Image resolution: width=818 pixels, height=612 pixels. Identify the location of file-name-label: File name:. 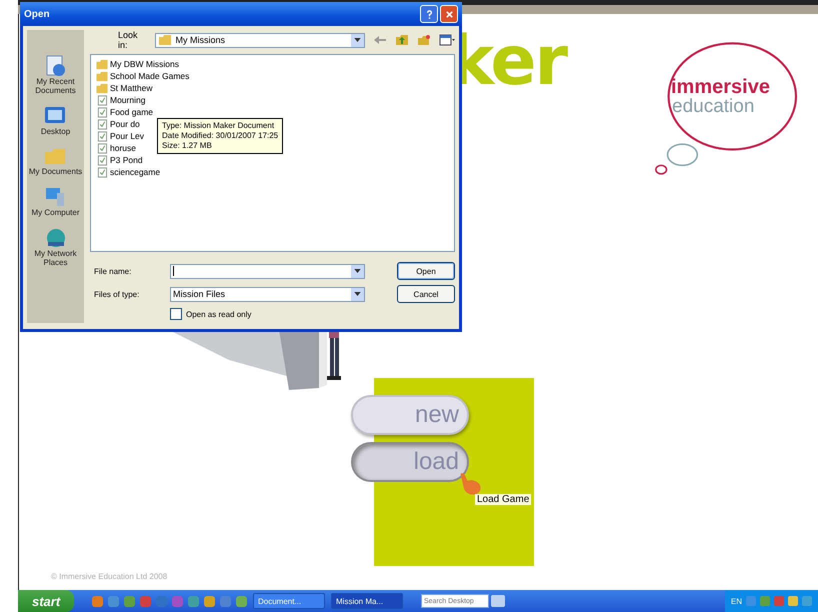
(112, 271).